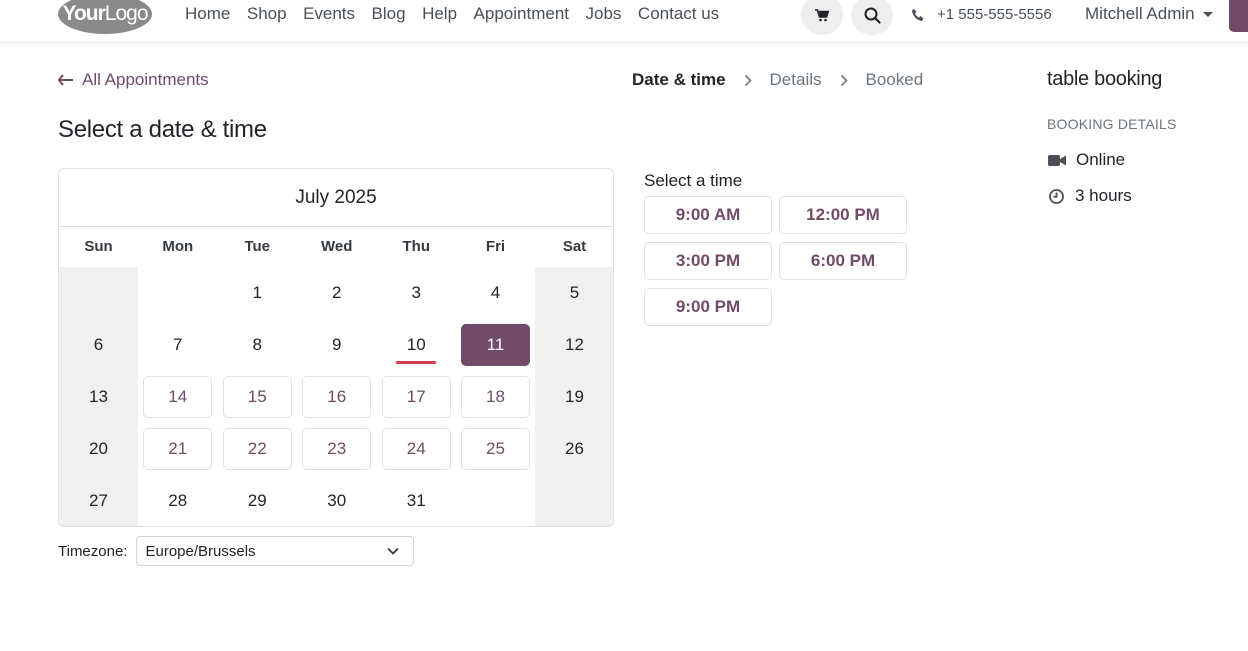 The image size is (1248, 651). What do you see at coordinates (1056, 196) in the screenshot?
I see `clock-icon` at bounding box center [1056, 196].